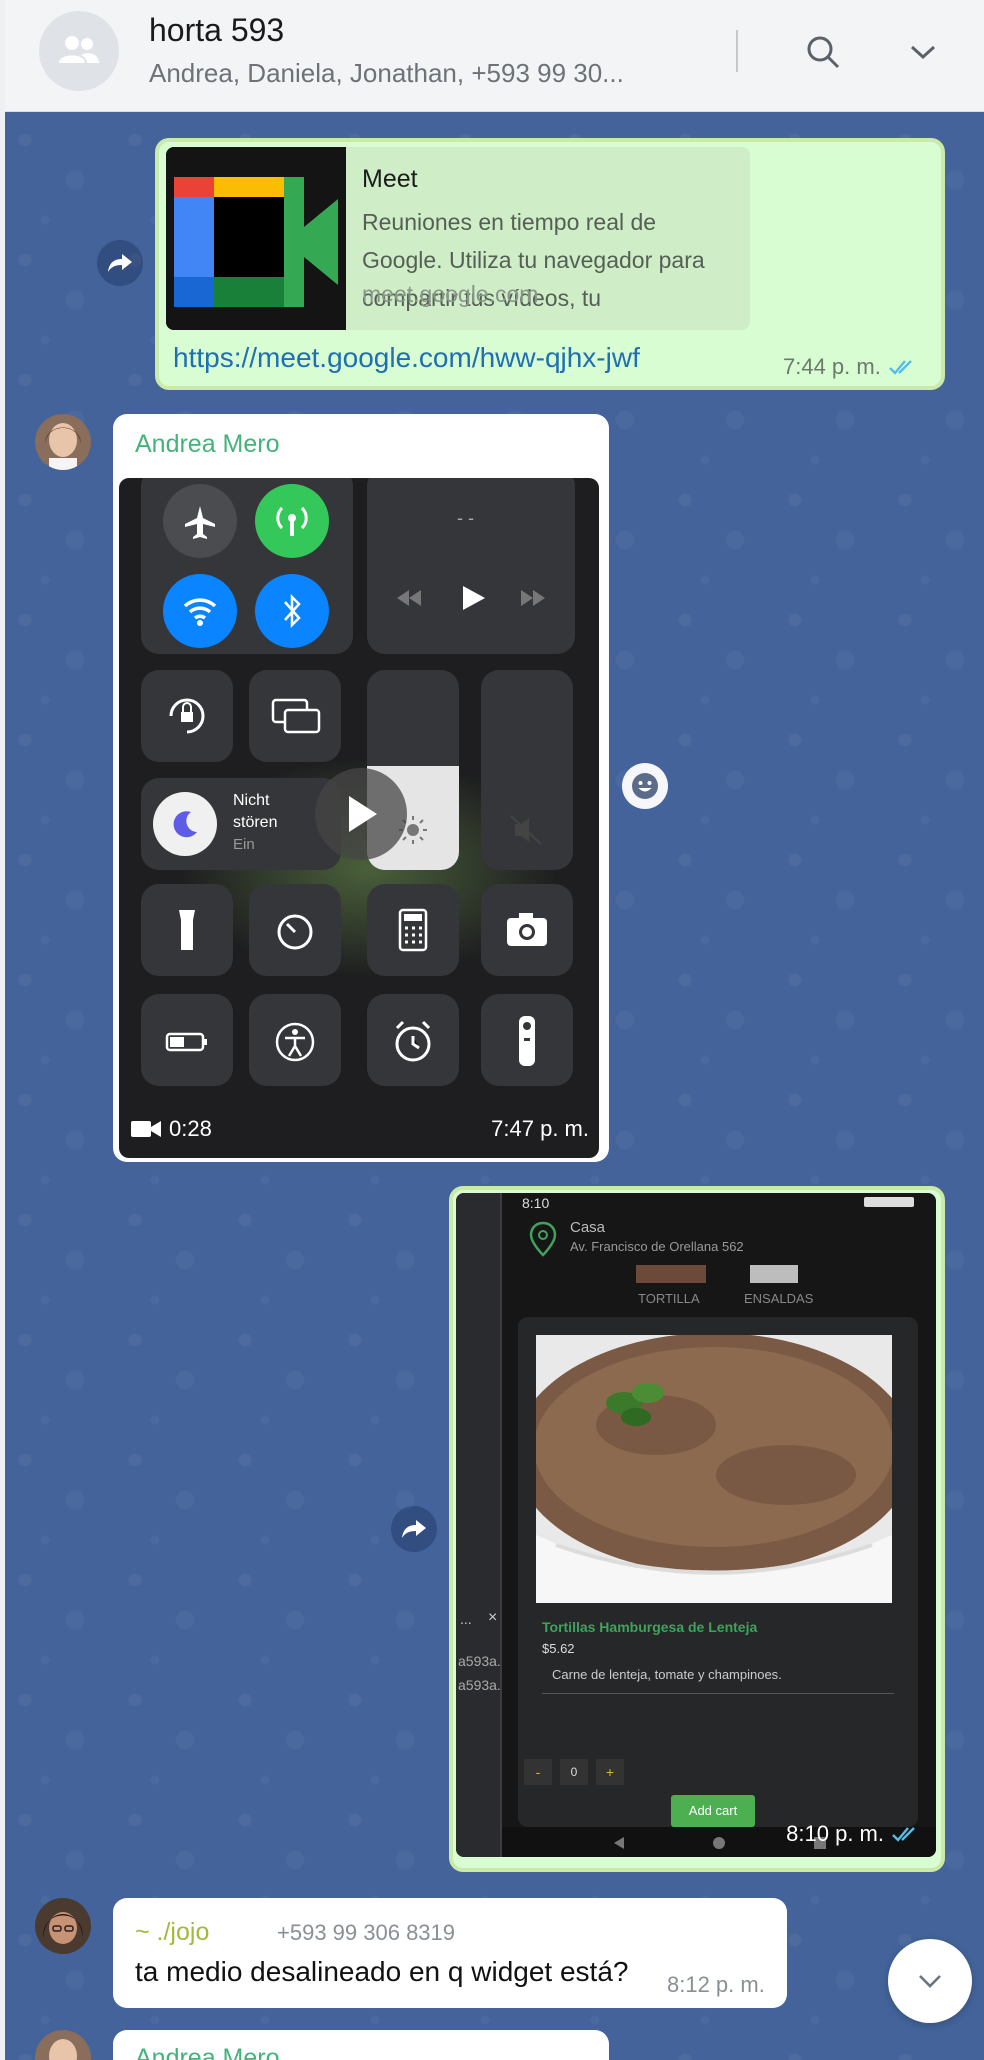 The width and height of the screenshot is (984, 2060). I want to click on location-title: Casa, so click(588, 1227).